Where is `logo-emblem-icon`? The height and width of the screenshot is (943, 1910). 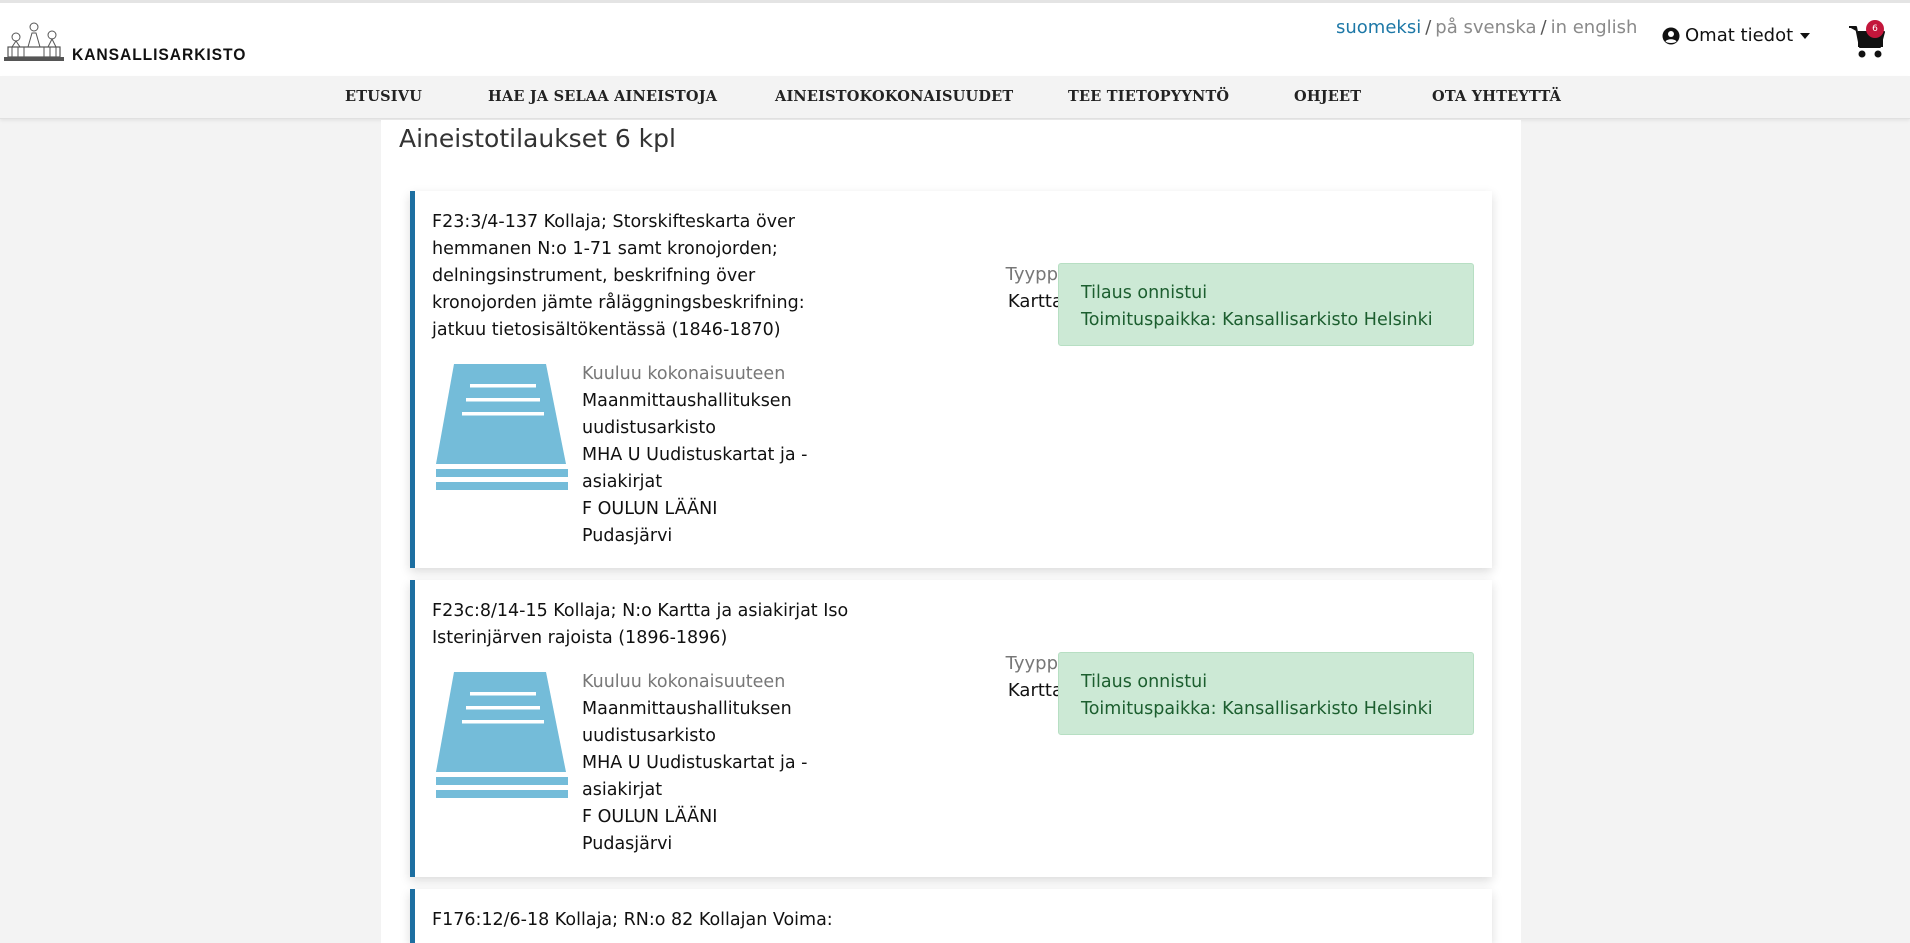
logo-emblem-icon is located at coordinates (34, 41).